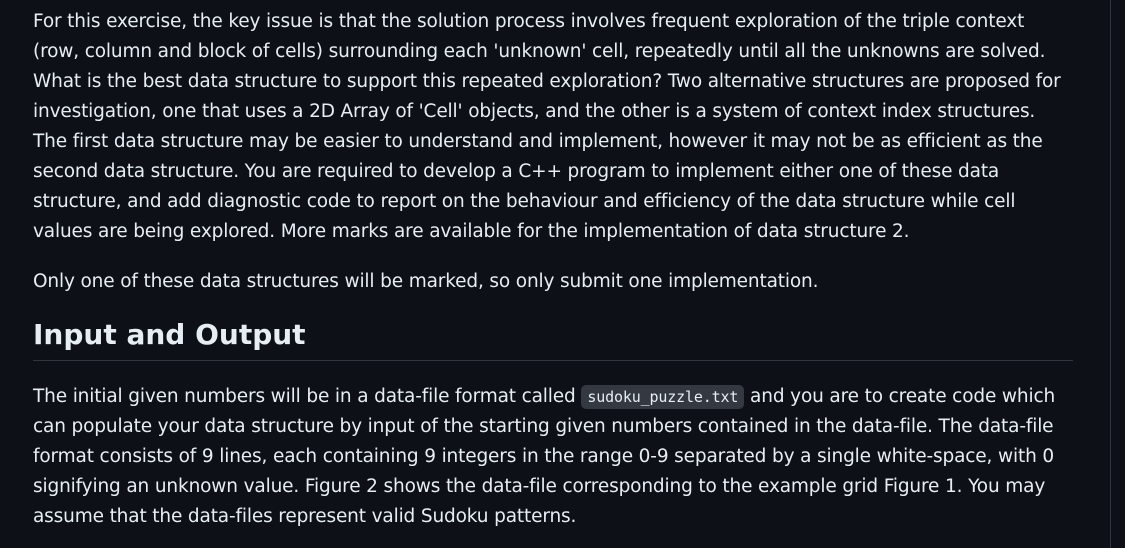  Describe the element at coordinates (1117, 274) in the screenshot. I see `vertical-scrollbar` at that location.